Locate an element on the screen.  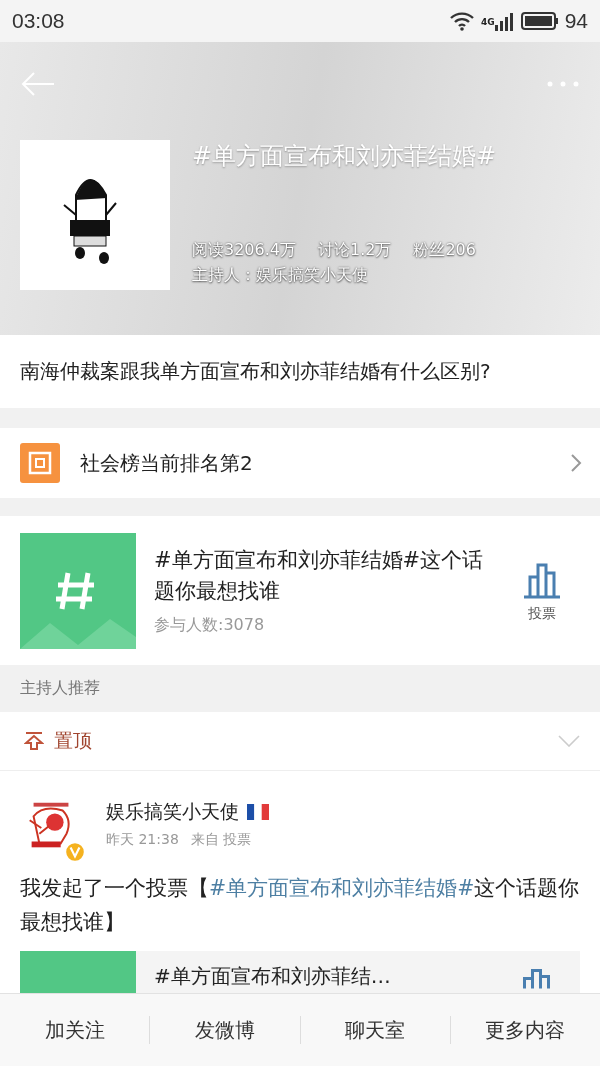
bar-chart-icon is located at coordinates (536, 979).